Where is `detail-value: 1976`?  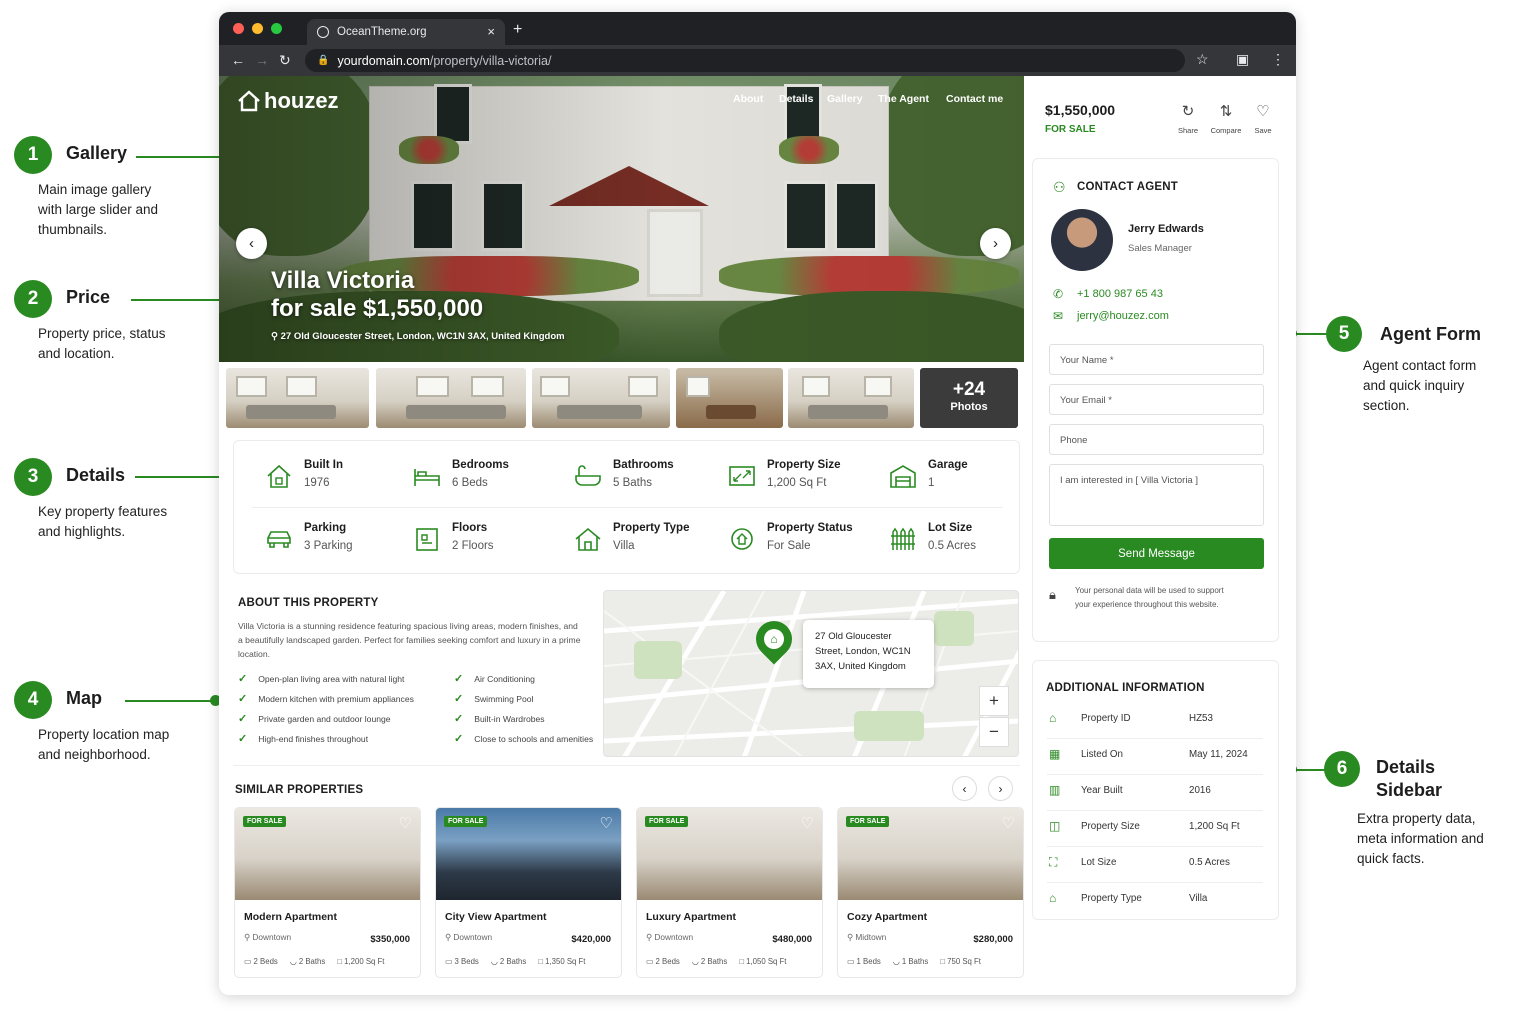
detail-value: 1976 is located at coordinates (317, 483).